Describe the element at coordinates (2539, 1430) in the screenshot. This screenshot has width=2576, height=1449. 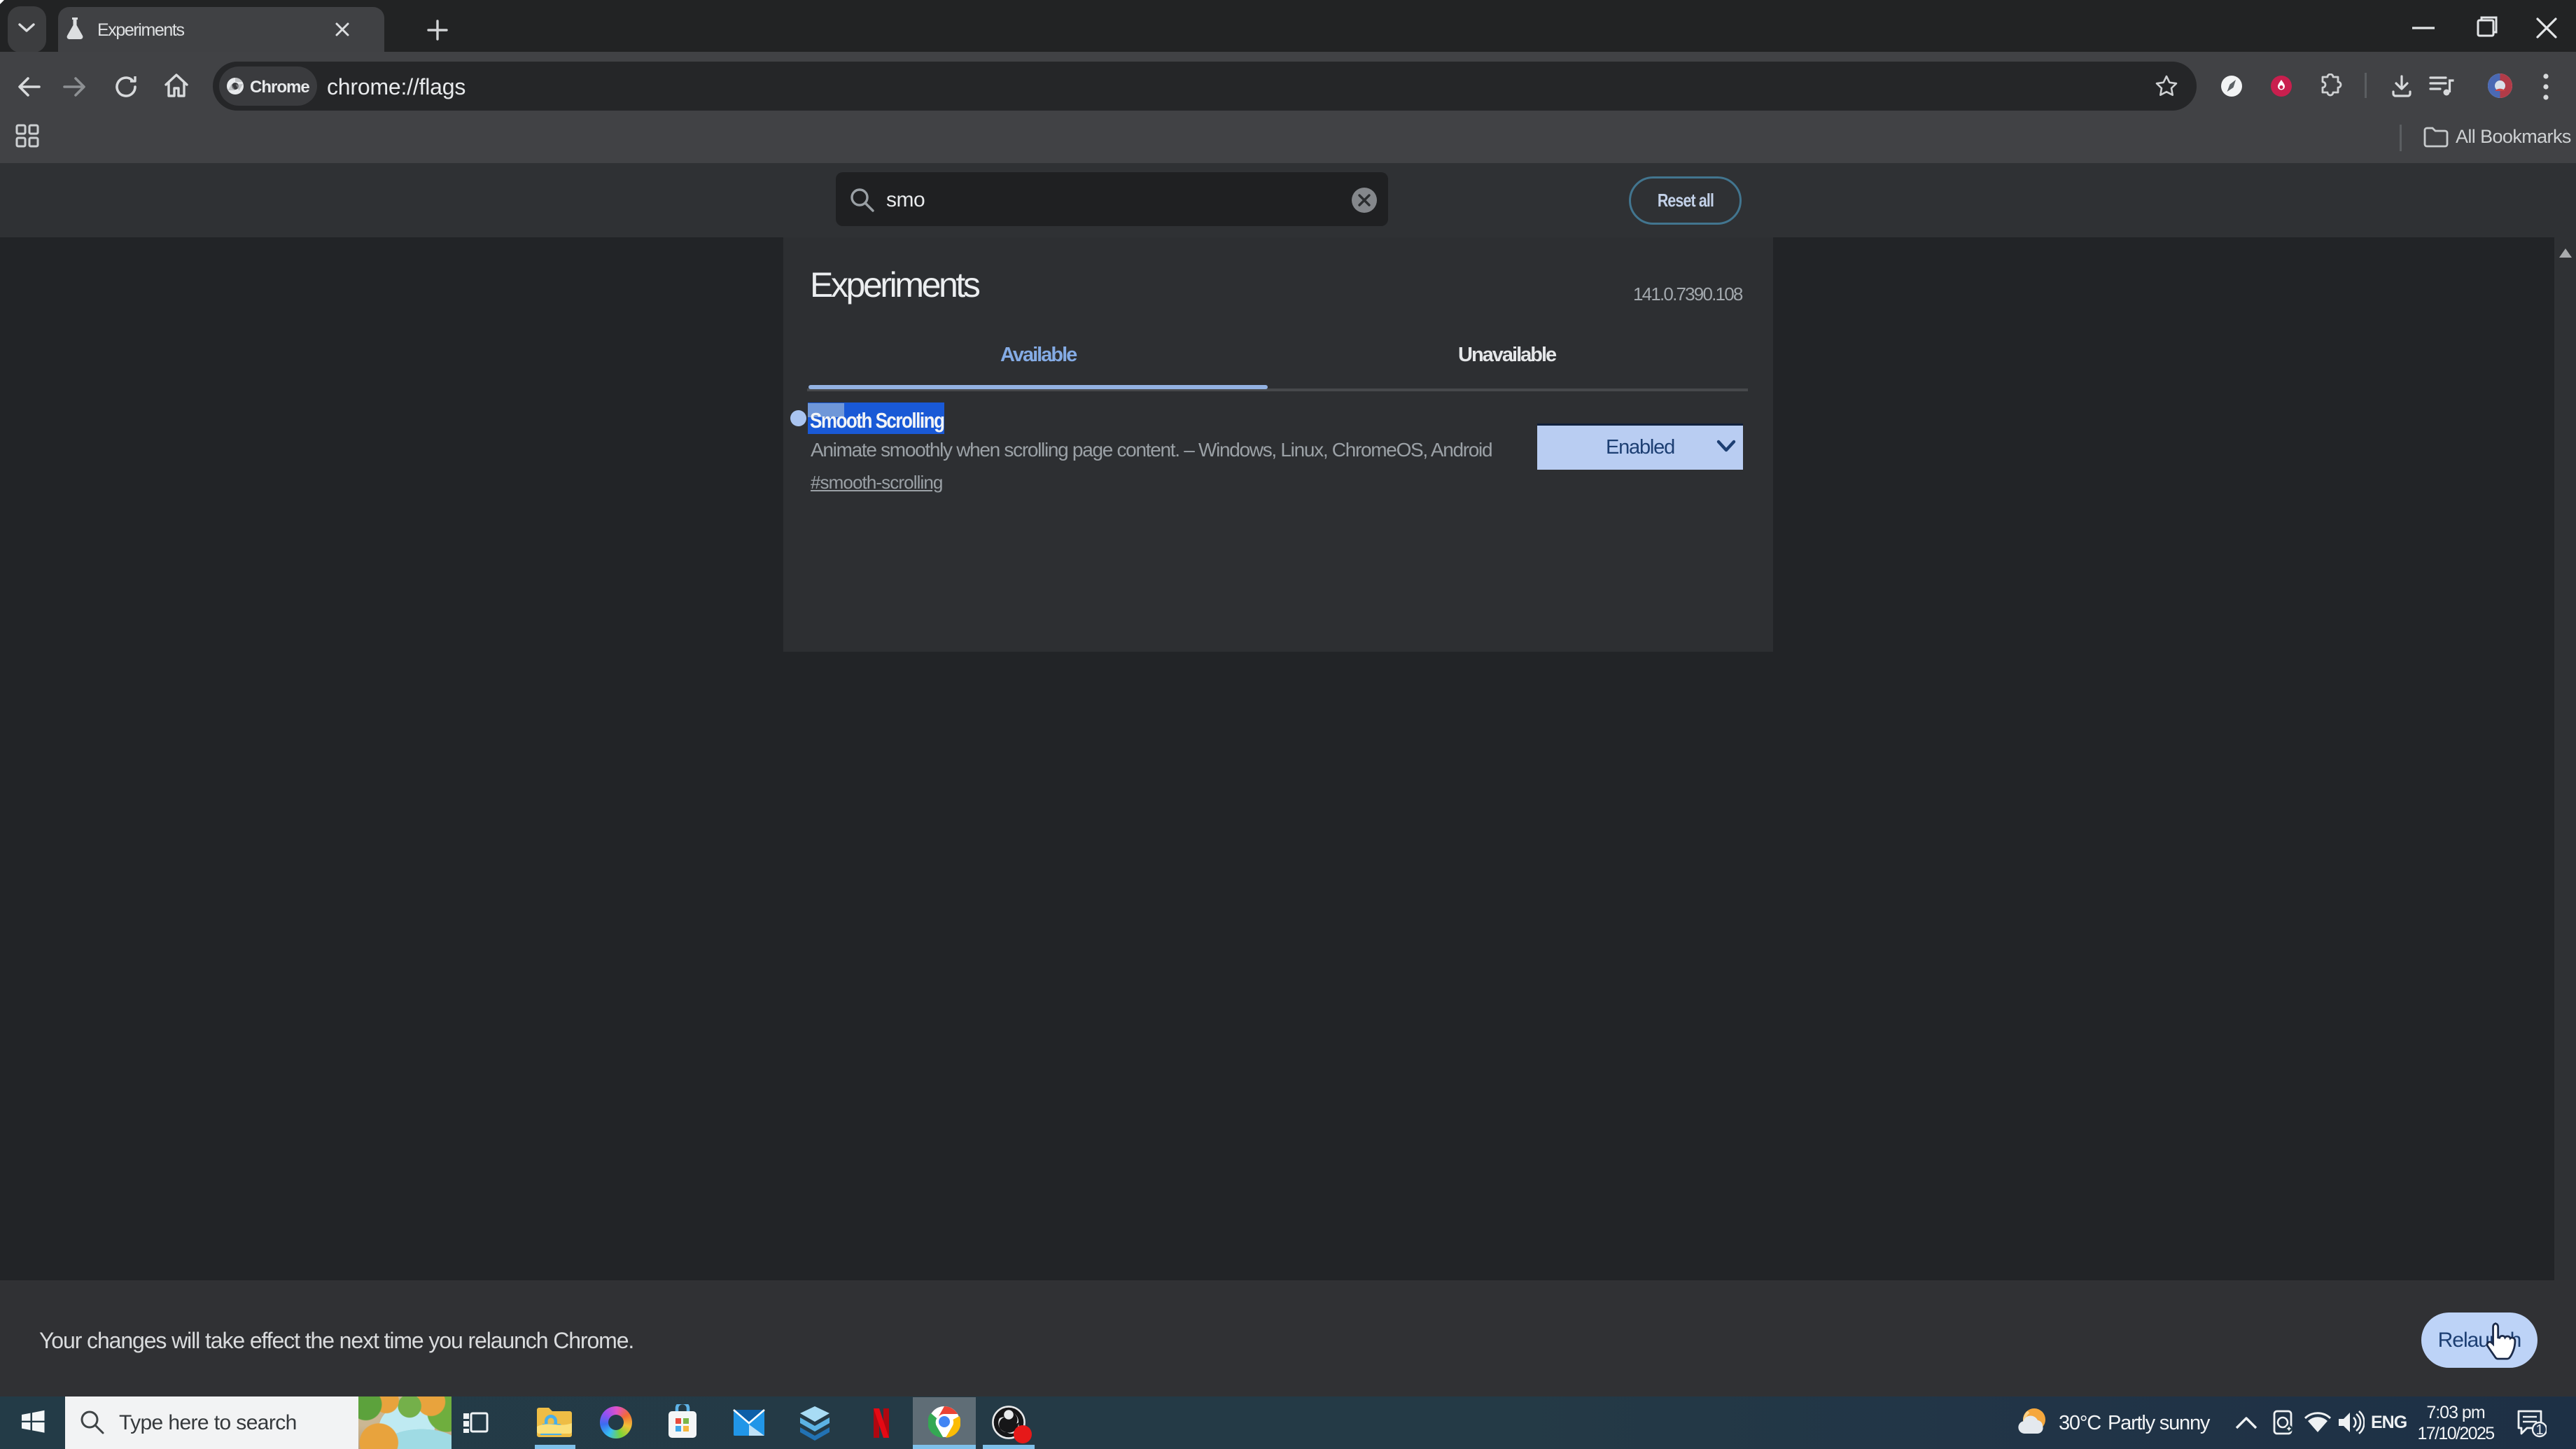
I see `svg-text: 1` at that location.